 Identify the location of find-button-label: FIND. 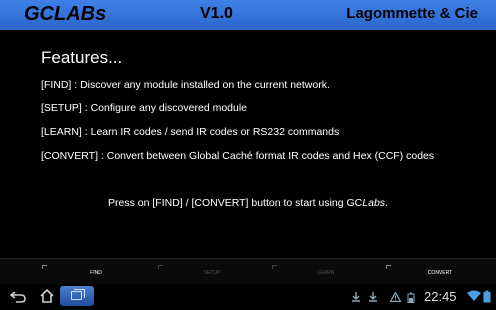
(96, 273).